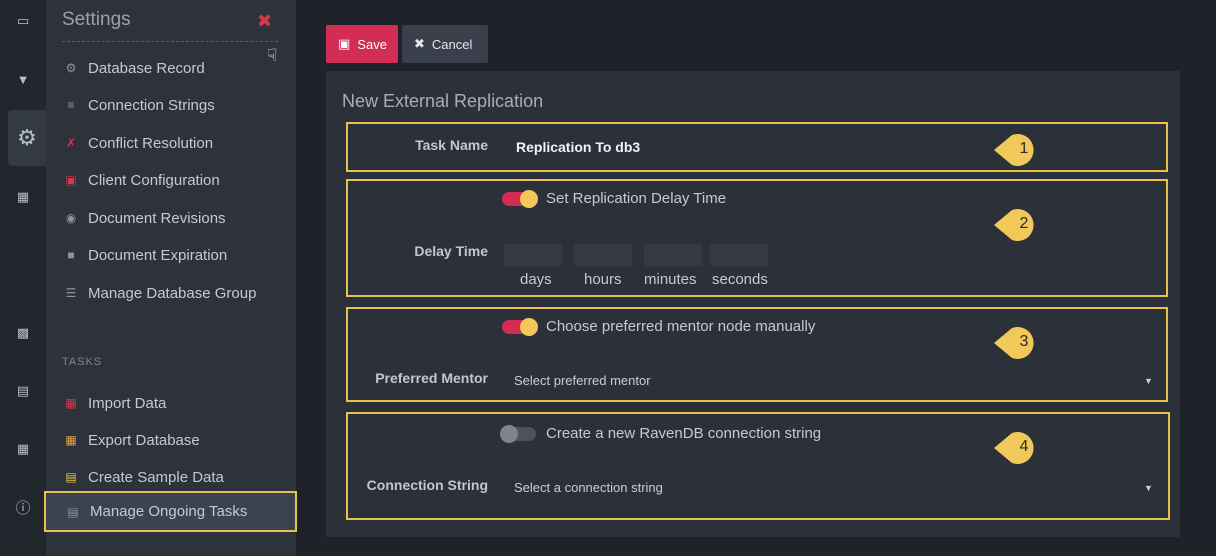 This screenshot has width=1216, height=556. I want to click on menu-item-label: Client Configuration, so click(154, 180).